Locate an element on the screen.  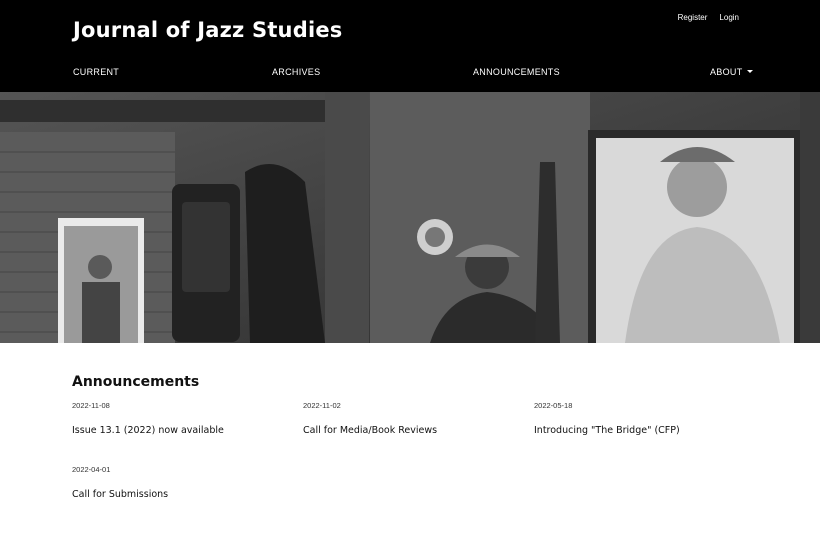
announcement-title-link: Call for Submissions is located at coordinates (182, 494).